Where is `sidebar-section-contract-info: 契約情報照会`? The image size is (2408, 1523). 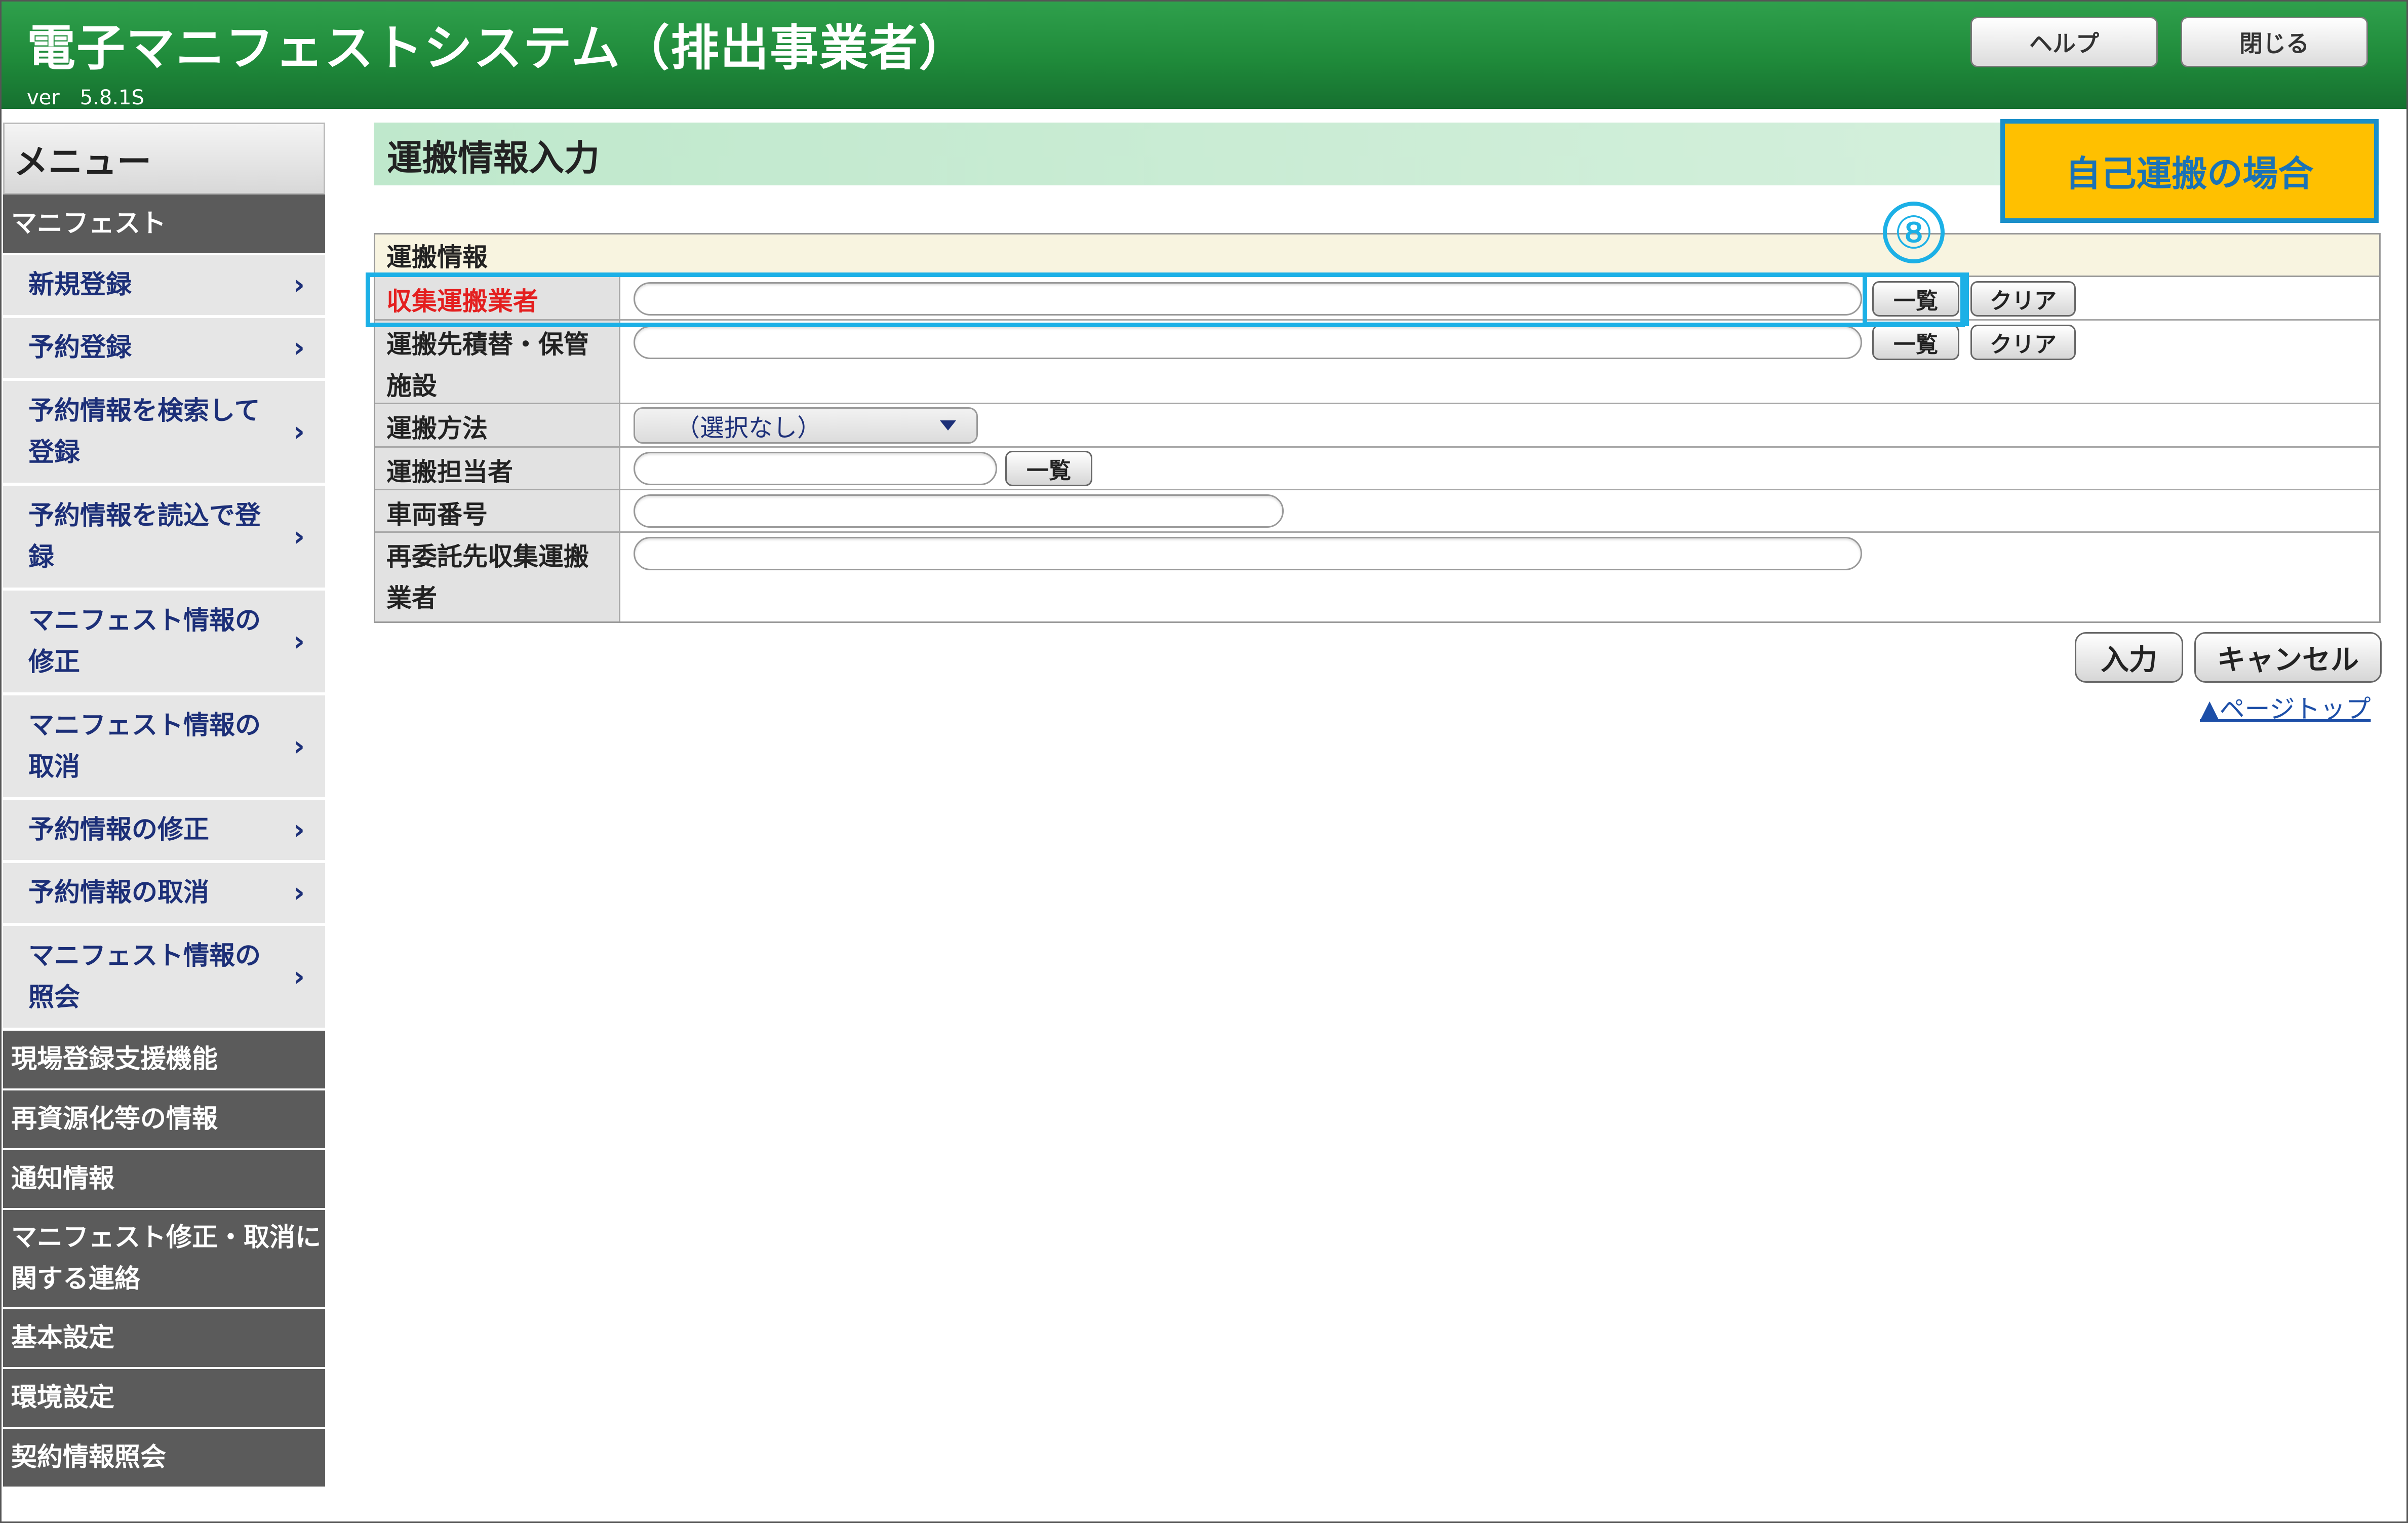
sidebar-section-contract-info: 契約情報照会 is located at coordinates (164, 1459).